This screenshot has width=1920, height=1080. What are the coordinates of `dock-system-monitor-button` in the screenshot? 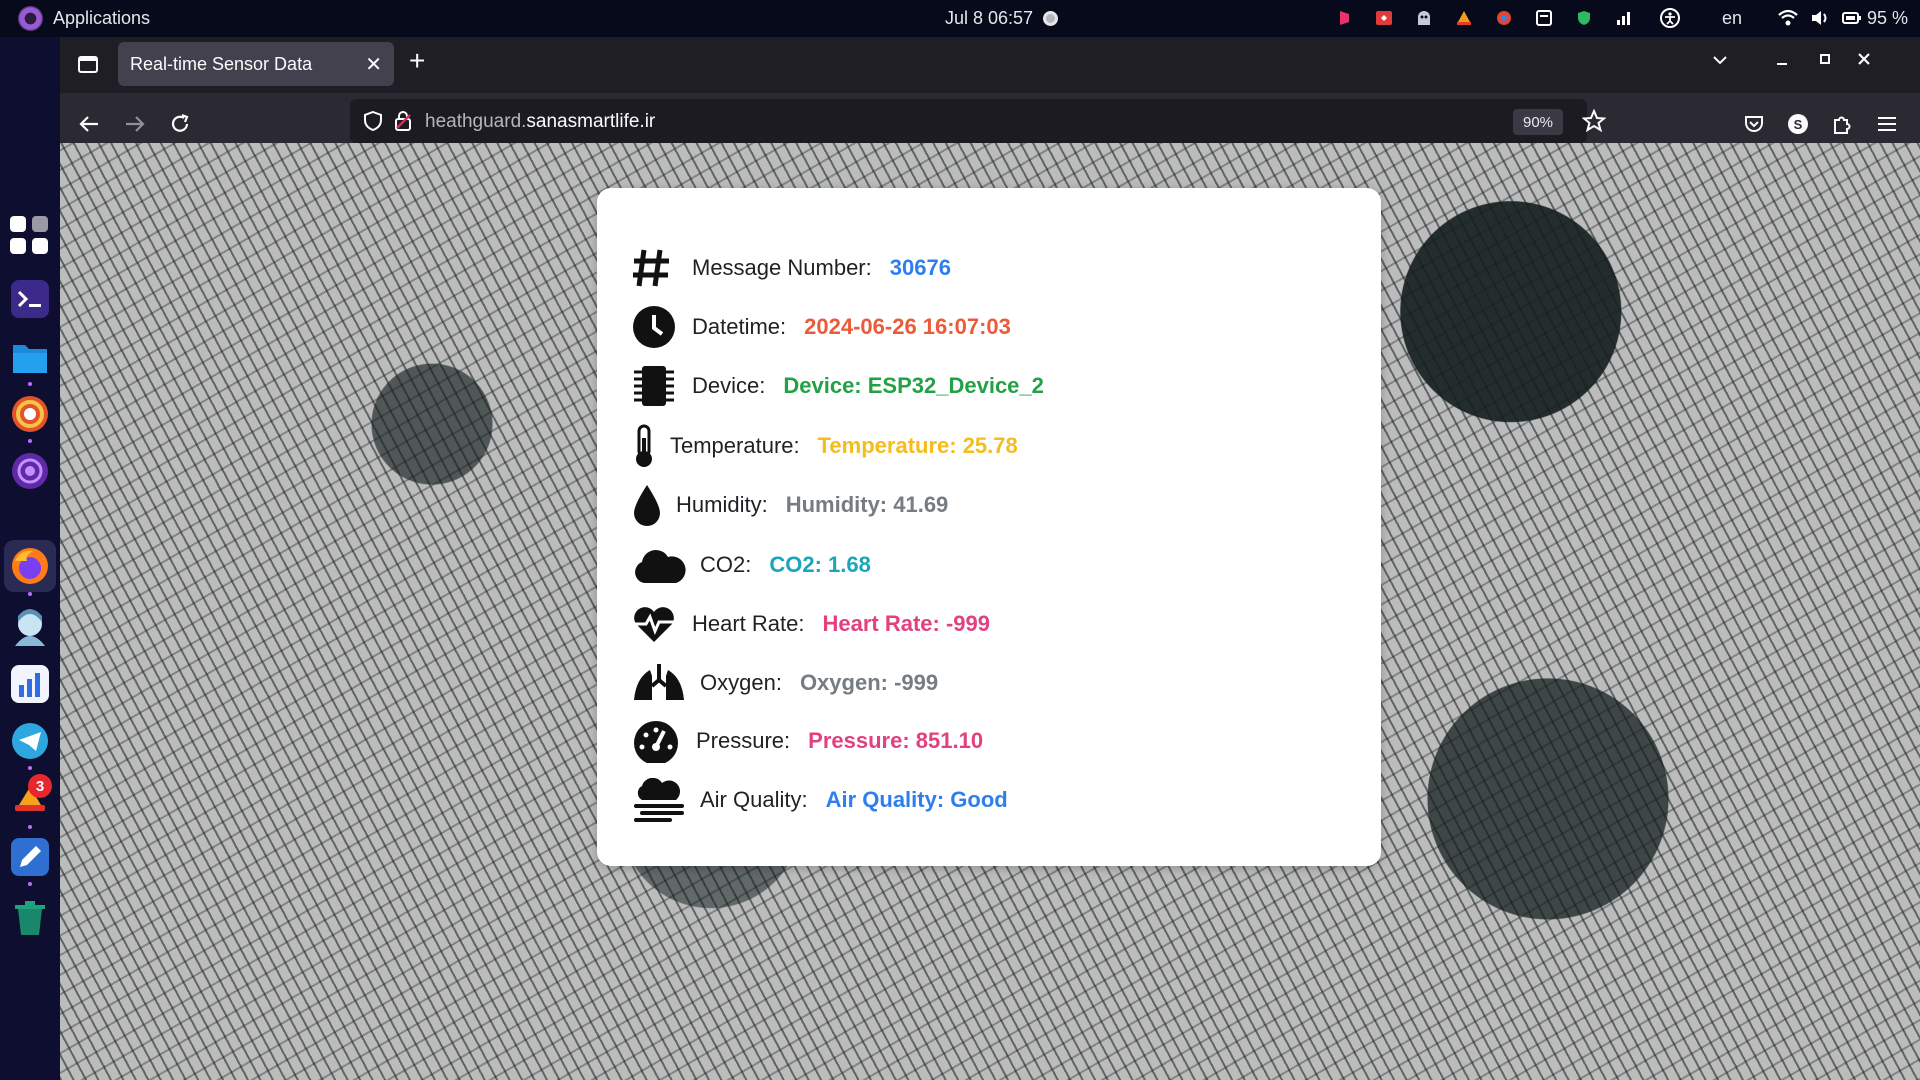 It's located at (30, 684).